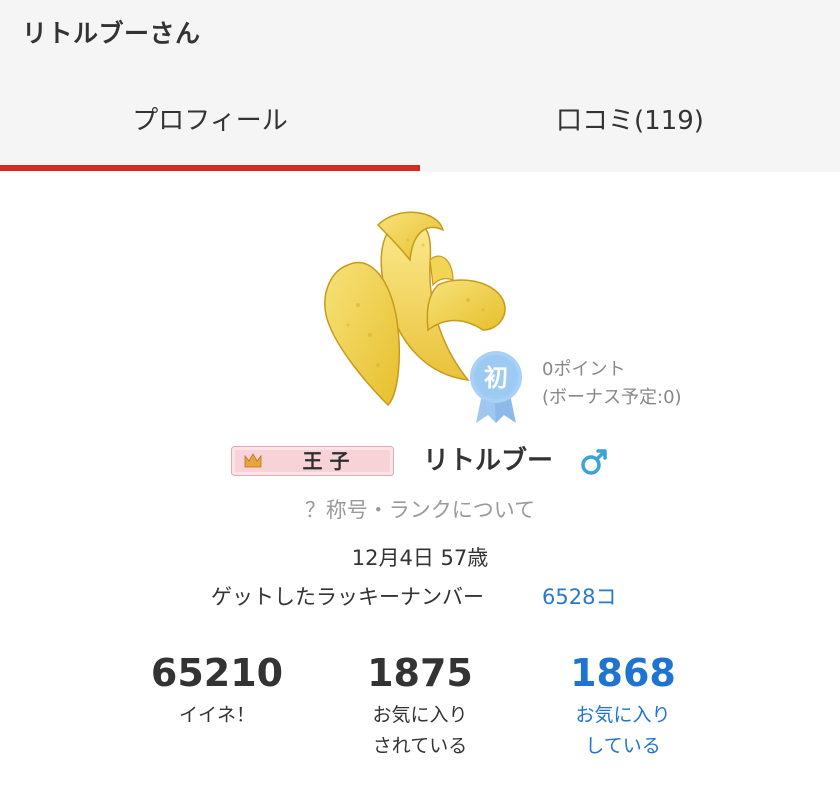  Describe the element at coordinates (612, 384) in the screenshot. I see `points-info: 0ポイント (ボーナス予定:0)` at that location.